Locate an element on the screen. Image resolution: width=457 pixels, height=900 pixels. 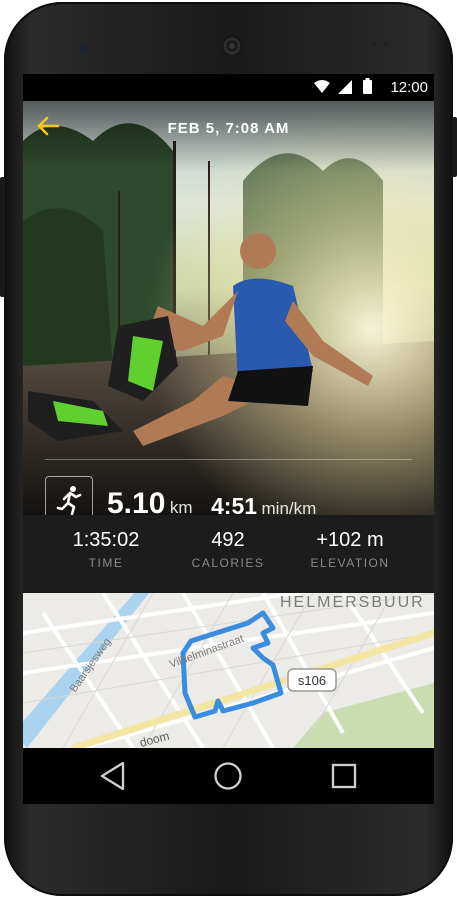
volume-button is located at coordinates (2, 237).